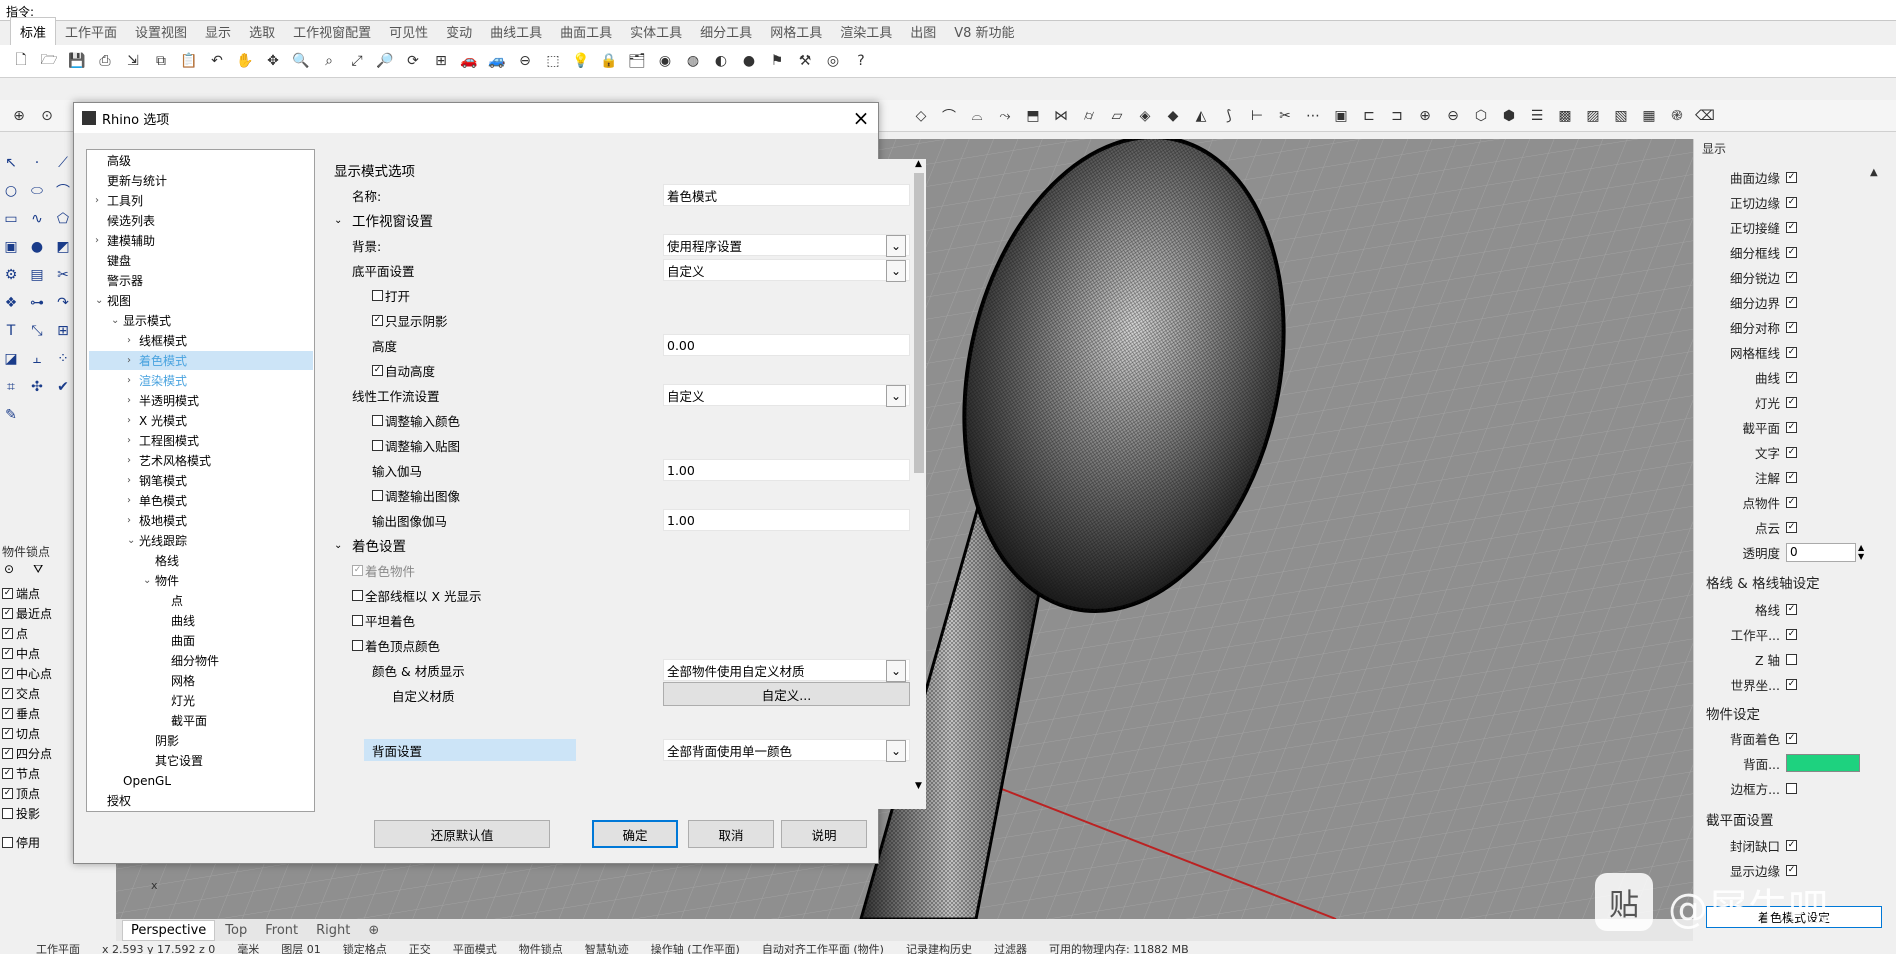  What do you see at coordinates (749, 61) in the screenshot?
I see `render-sphere-icon: ●` at bounding box center [749, 61].